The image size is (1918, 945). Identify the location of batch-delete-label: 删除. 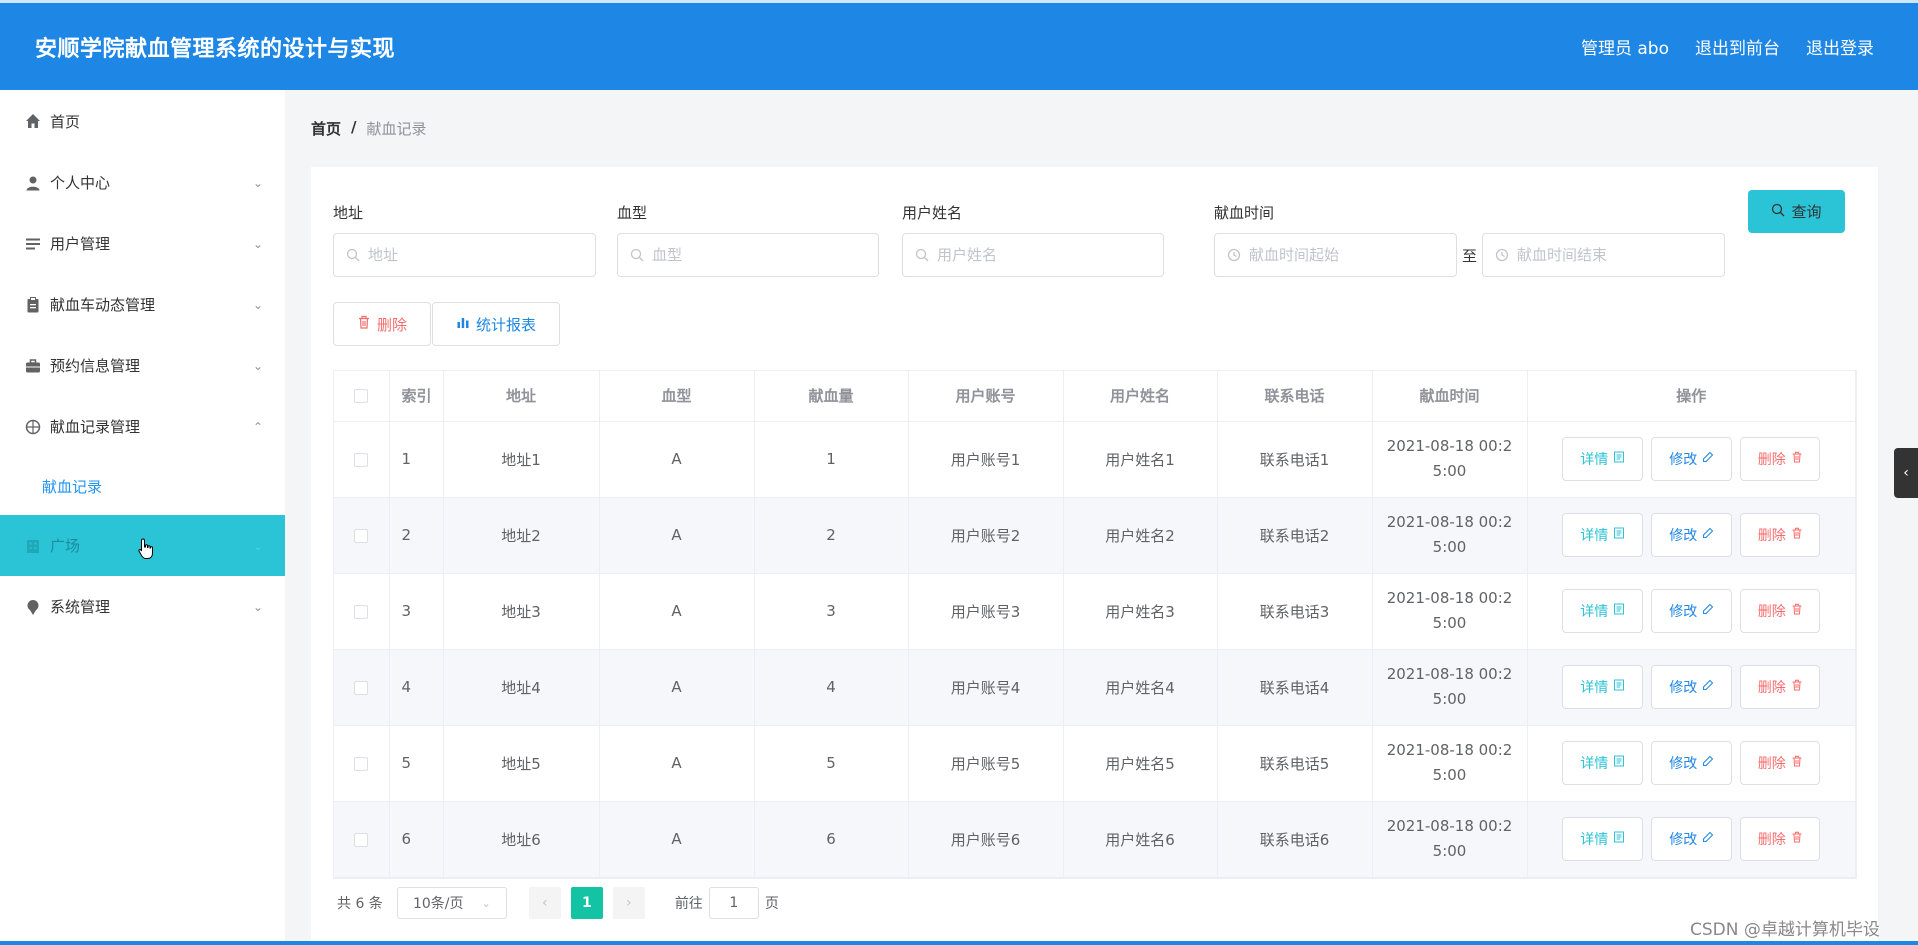
(391, 324).